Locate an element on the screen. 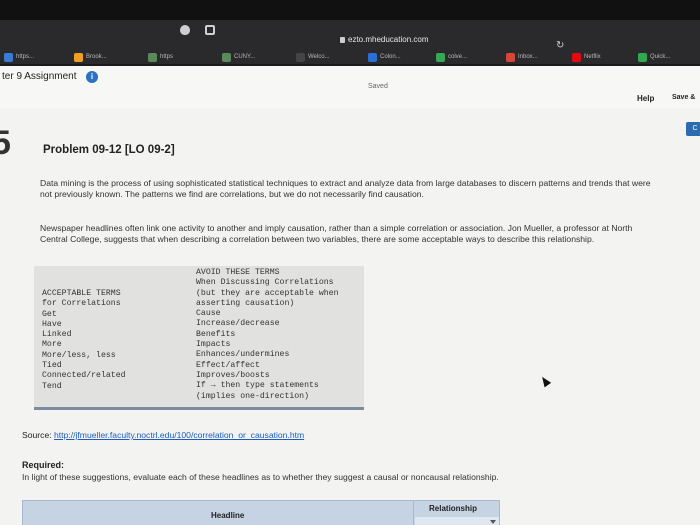 Image resolution: width=700 pixels, height=525 pixels. system-bar is located at coordinates (350, 10).